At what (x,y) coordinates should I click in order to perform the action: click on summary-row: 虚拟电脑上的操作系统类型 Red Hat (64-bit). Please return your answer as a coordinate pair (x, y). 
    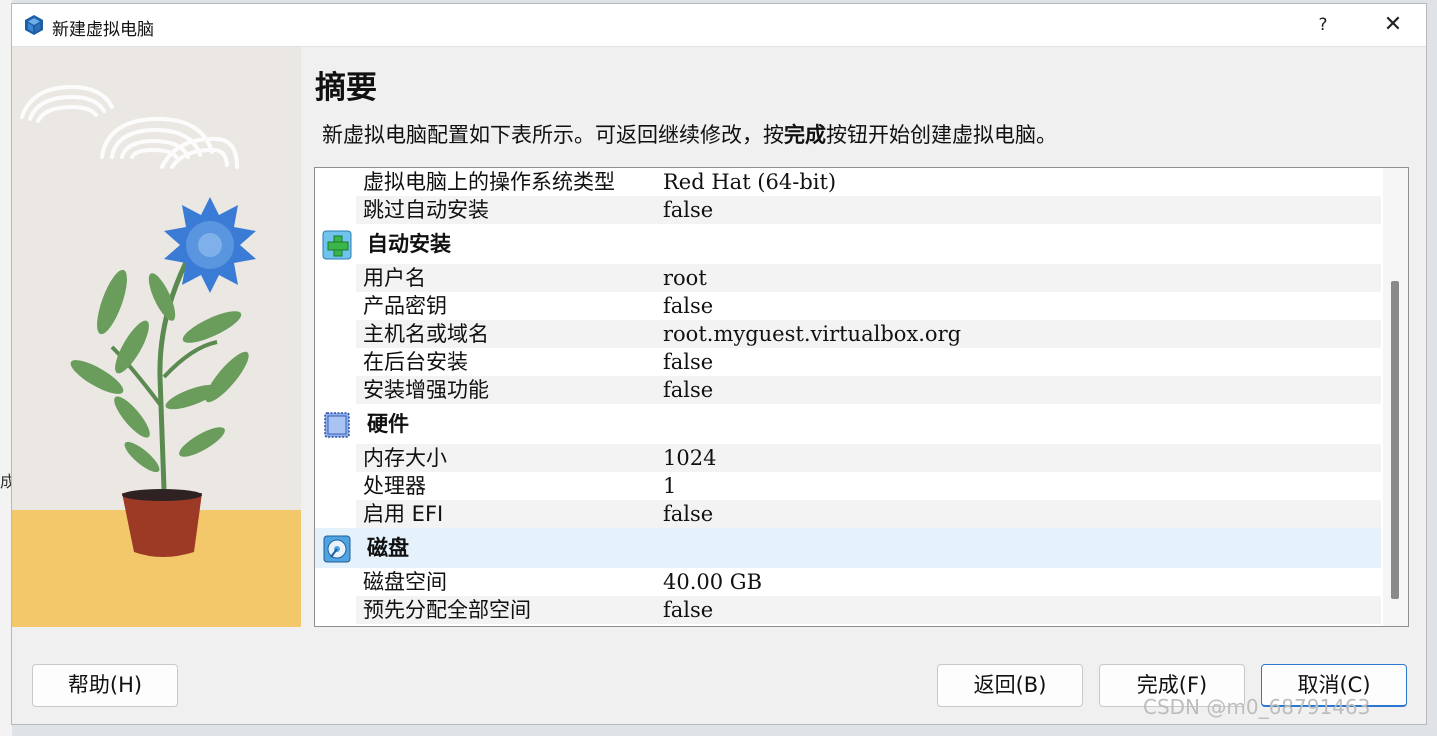
    Looking at the image, I should click on (848, 182).